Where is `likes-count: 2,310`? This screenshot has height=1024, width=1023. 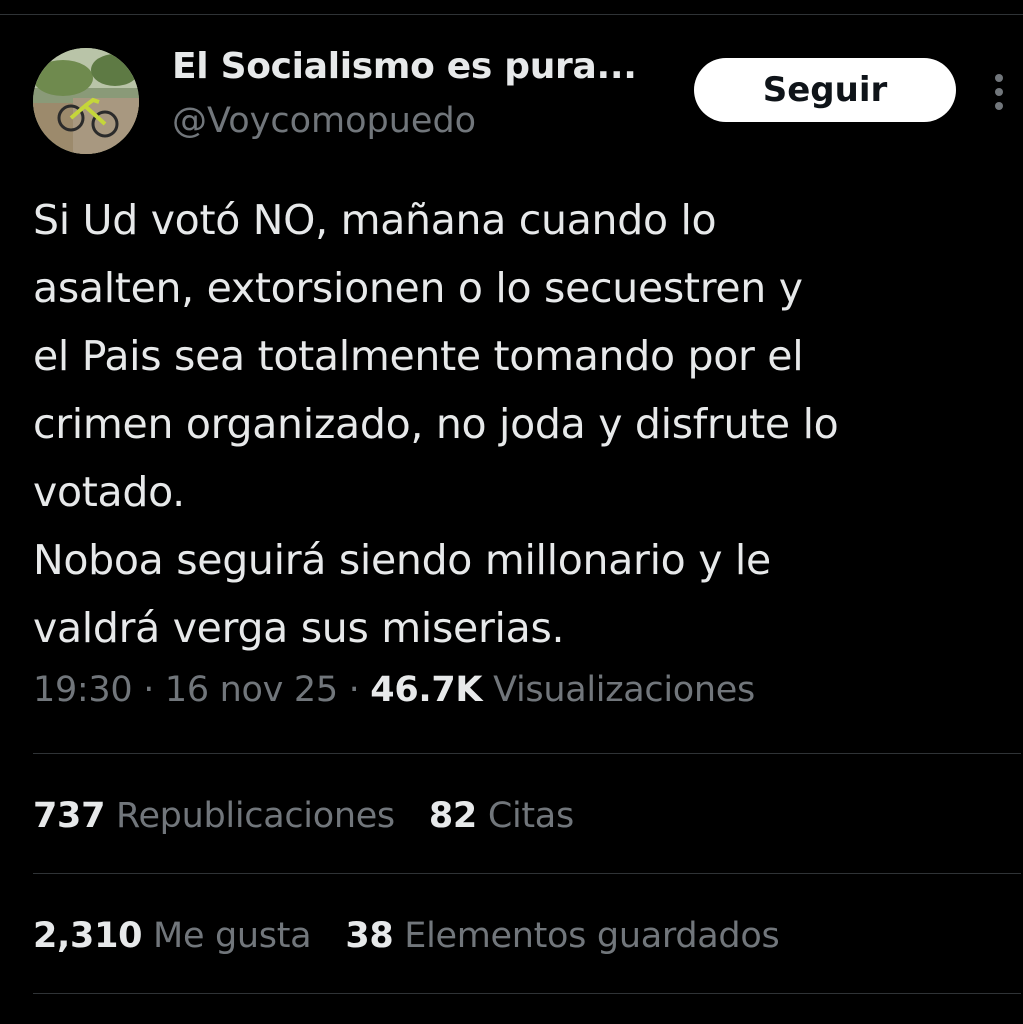 likes-count: 2,310 is located at coordinates (88, 936).